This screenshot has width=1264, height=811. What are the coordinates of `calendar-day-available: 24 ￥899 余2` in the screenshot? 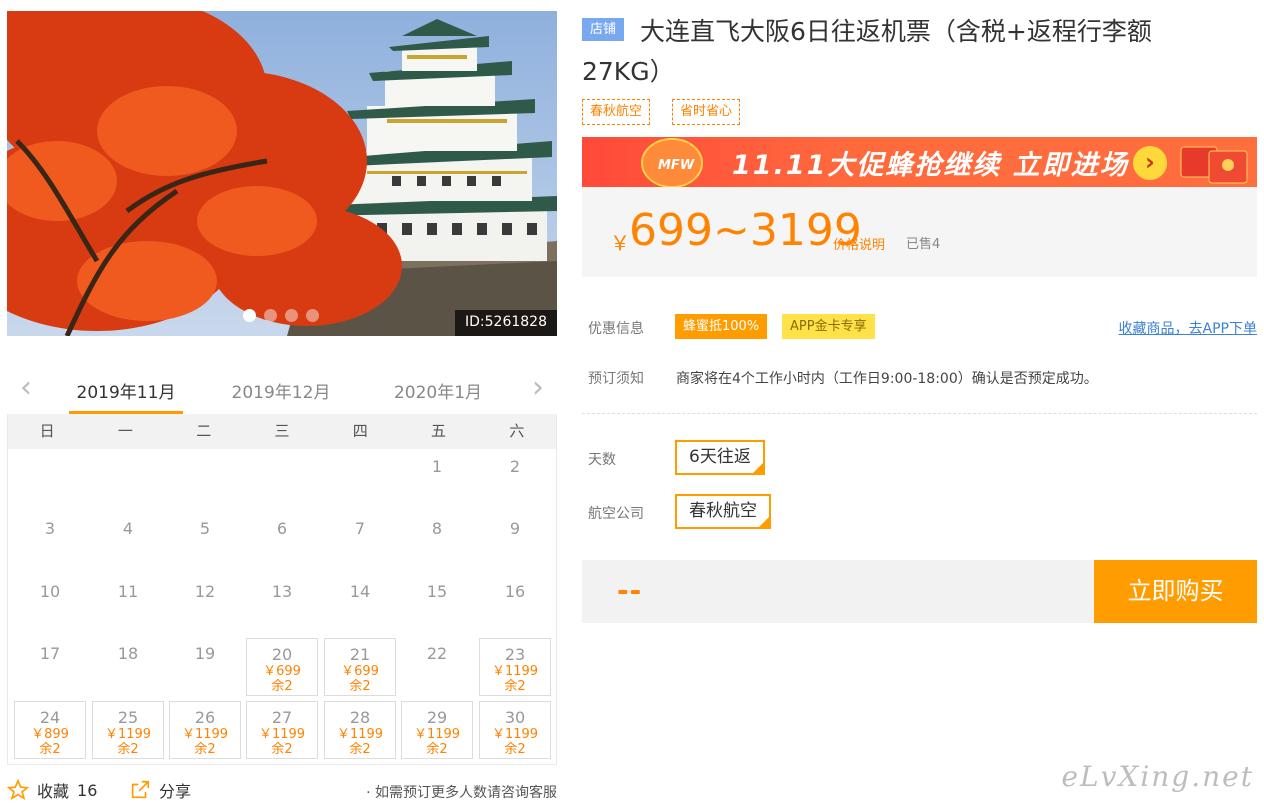 It's located at (50, 730).